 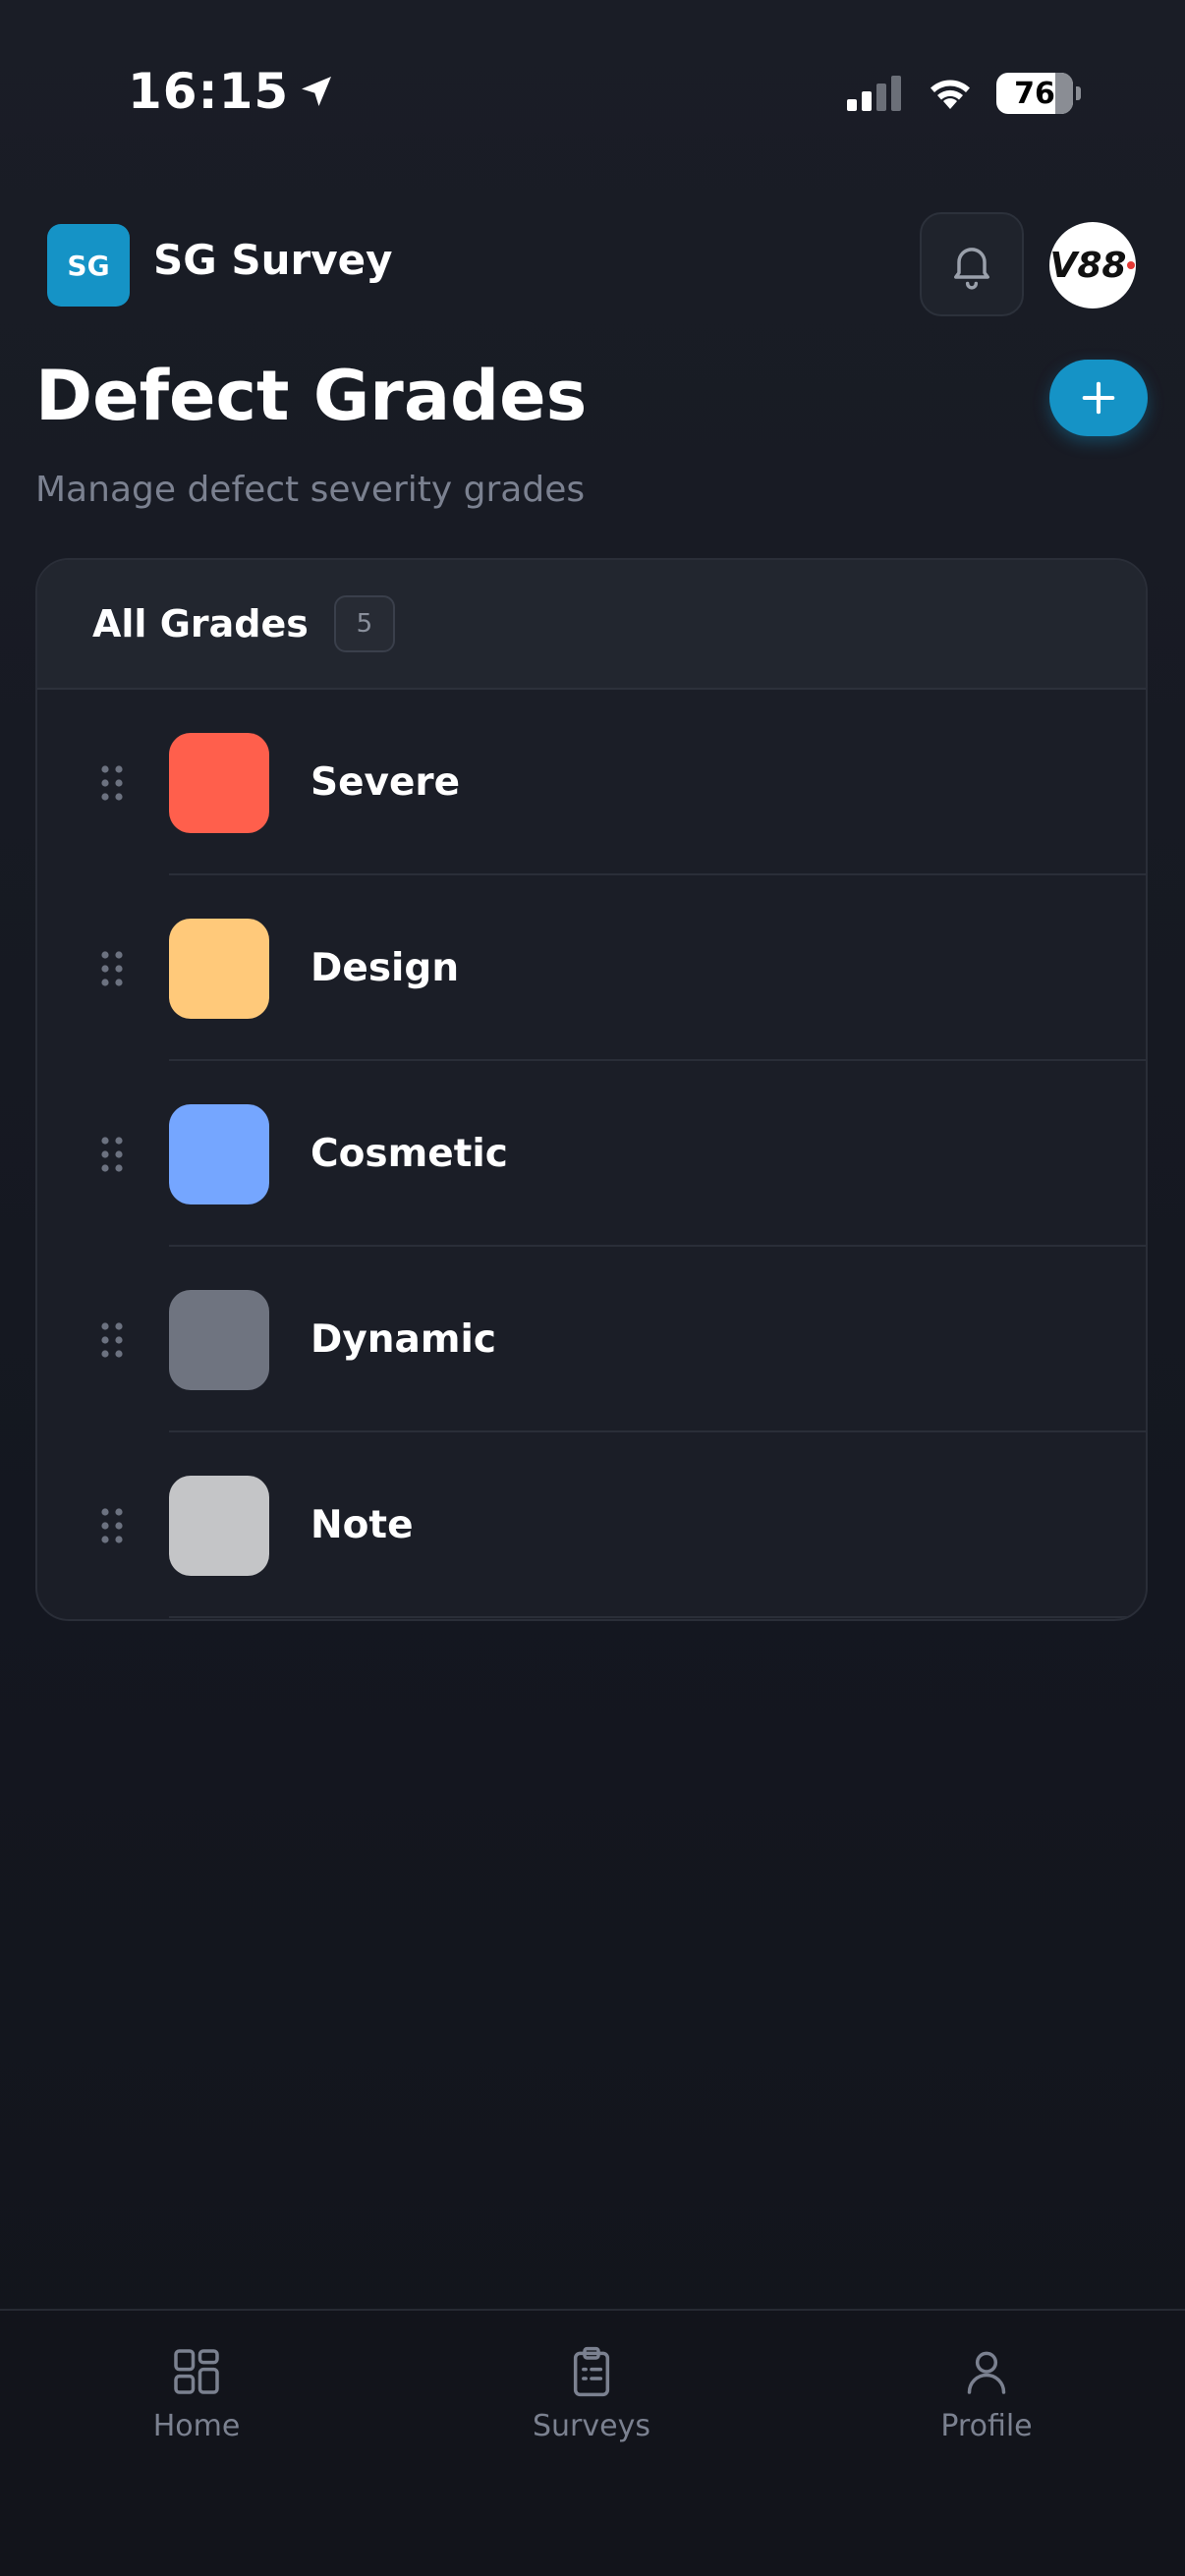 I want to click on avatar-text: V88, so click(x=1088, y=265).